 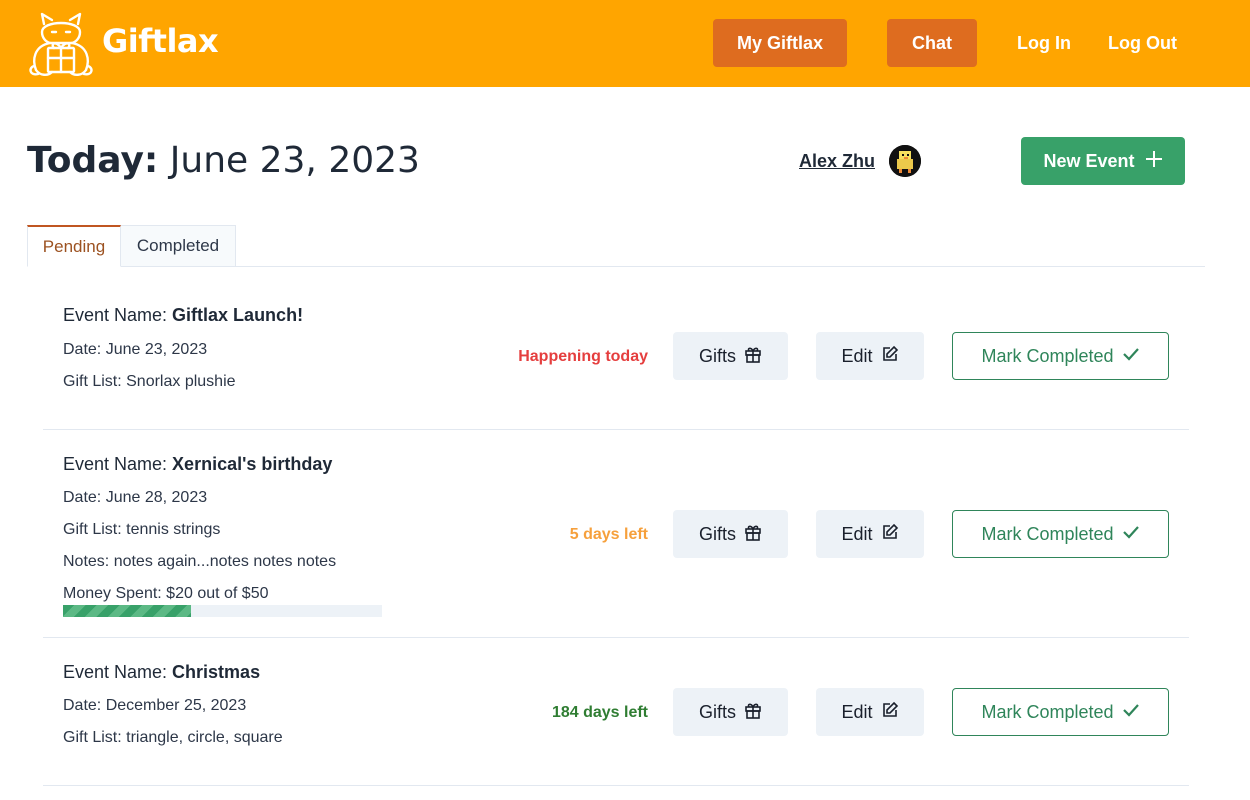 I want to click on logout-link: Log Out, so click(x=1142, y=43).